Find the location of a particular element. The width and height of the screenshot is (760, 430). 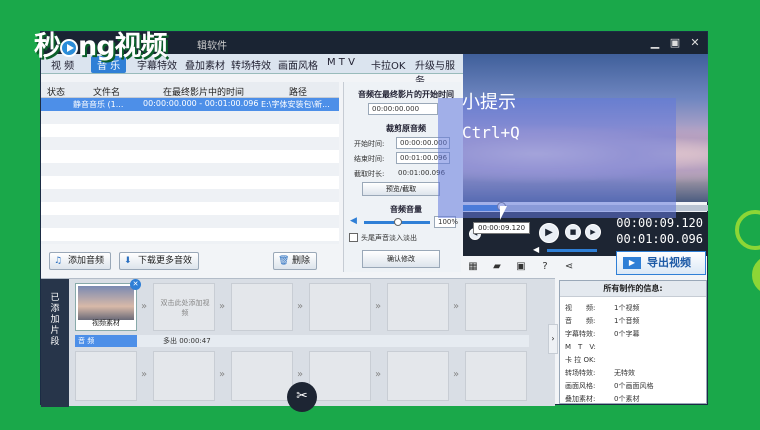

total-time: 00:01:00.096 is located at coordinates (659, 239).